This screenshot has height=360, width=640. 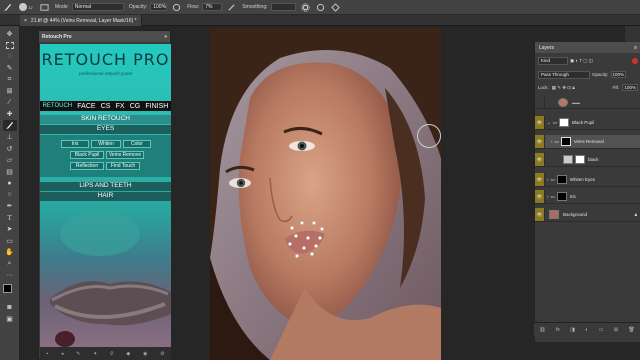 I want to click on symmetry-icon, so click(x=335, y=7).